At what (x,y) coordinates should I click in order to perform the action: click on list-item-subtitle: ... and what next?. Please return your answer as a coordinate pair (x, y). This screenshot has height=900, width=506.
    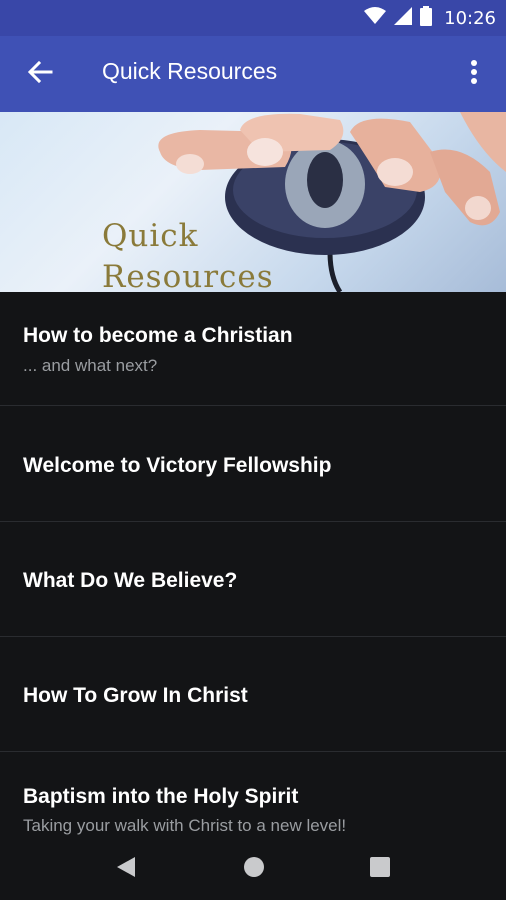
    Looking at the image, I should click on (90, 365).